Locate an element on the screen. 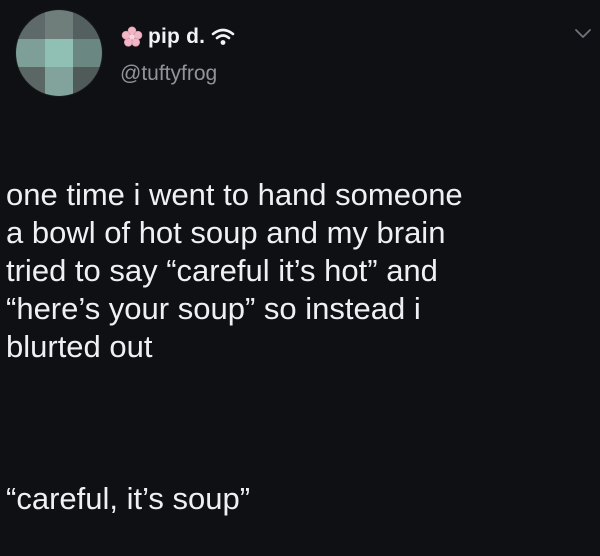 This screenshot has width=600, height=556. display-name: pip d. is located at coordinates (177, 36).